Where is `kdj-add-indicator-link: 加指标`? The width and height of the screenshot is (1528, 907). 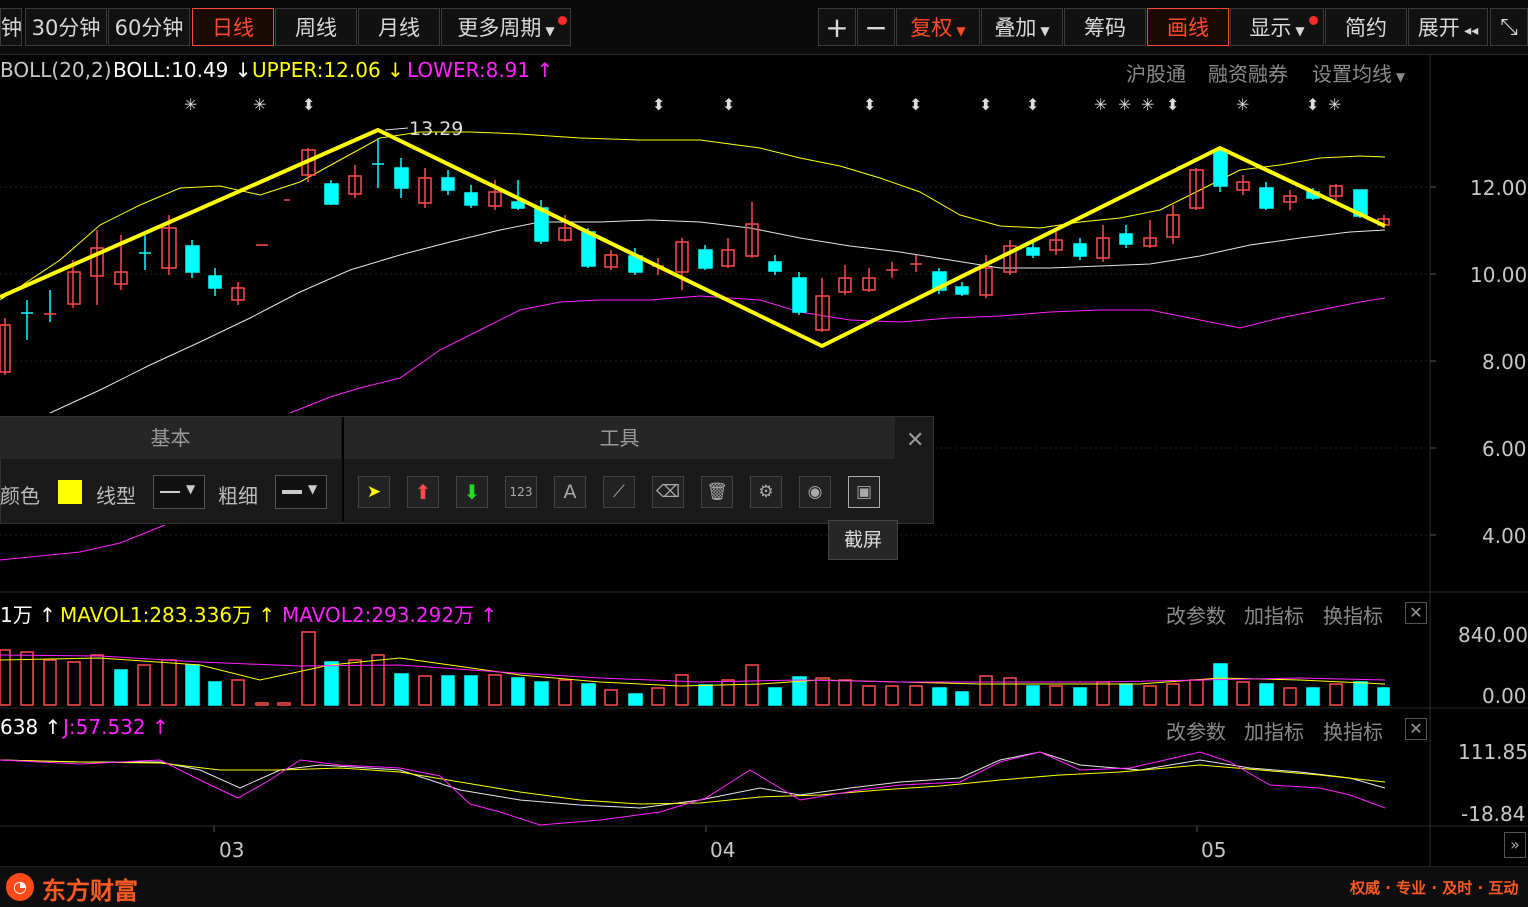
kdj-add-indicator-link: 加指标 is located at coordinates (1274, 730).